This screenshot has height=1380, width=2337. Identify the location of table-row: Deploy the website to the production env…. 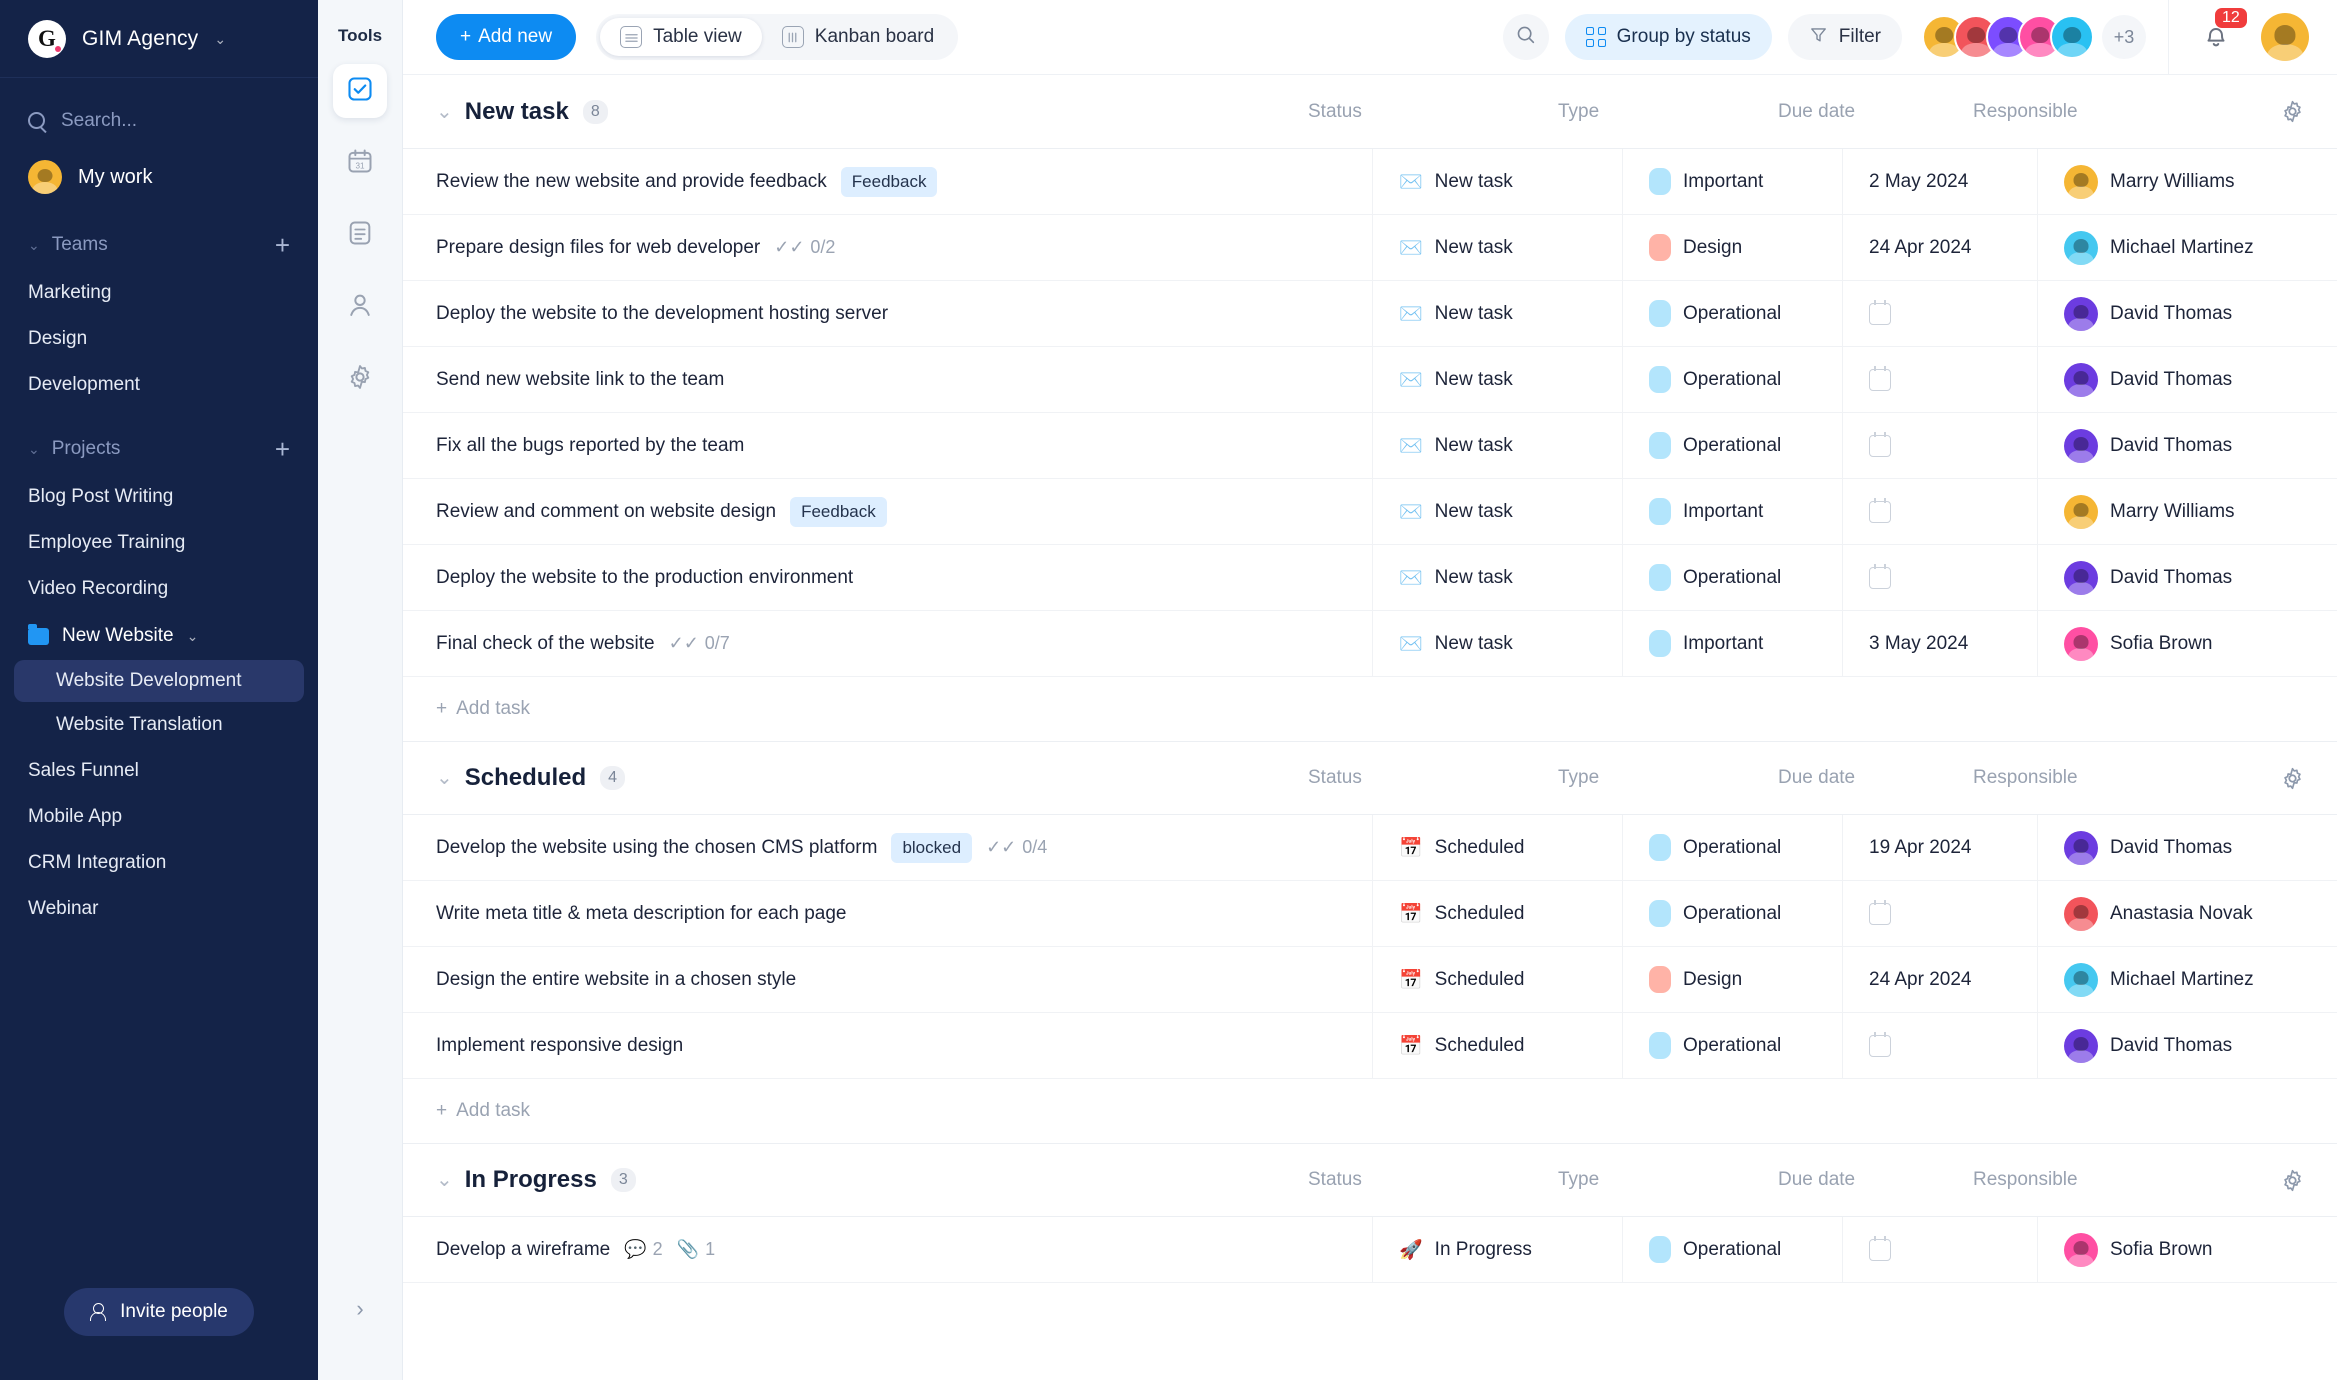
(1370, 577).